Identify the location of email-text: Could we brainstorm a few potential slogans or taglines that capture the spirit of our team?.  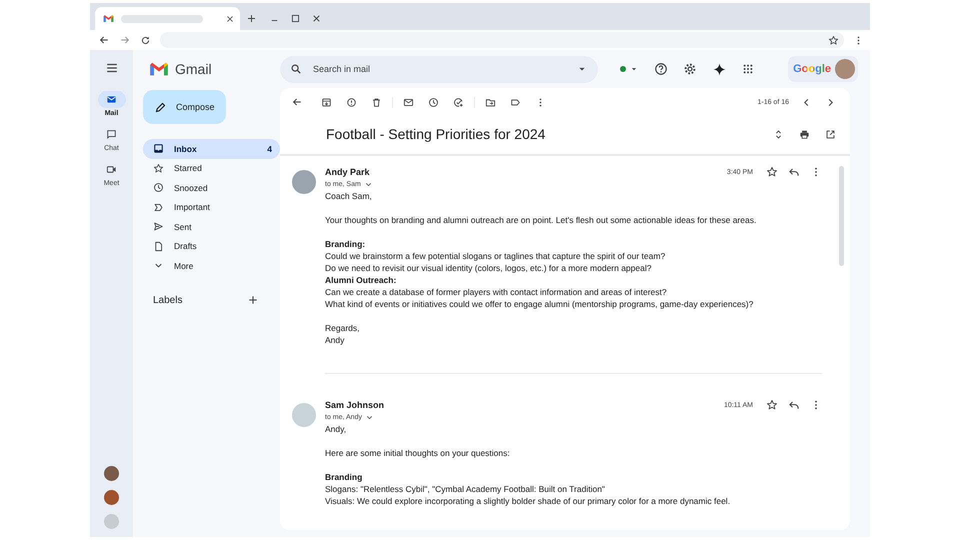
(495, 256).